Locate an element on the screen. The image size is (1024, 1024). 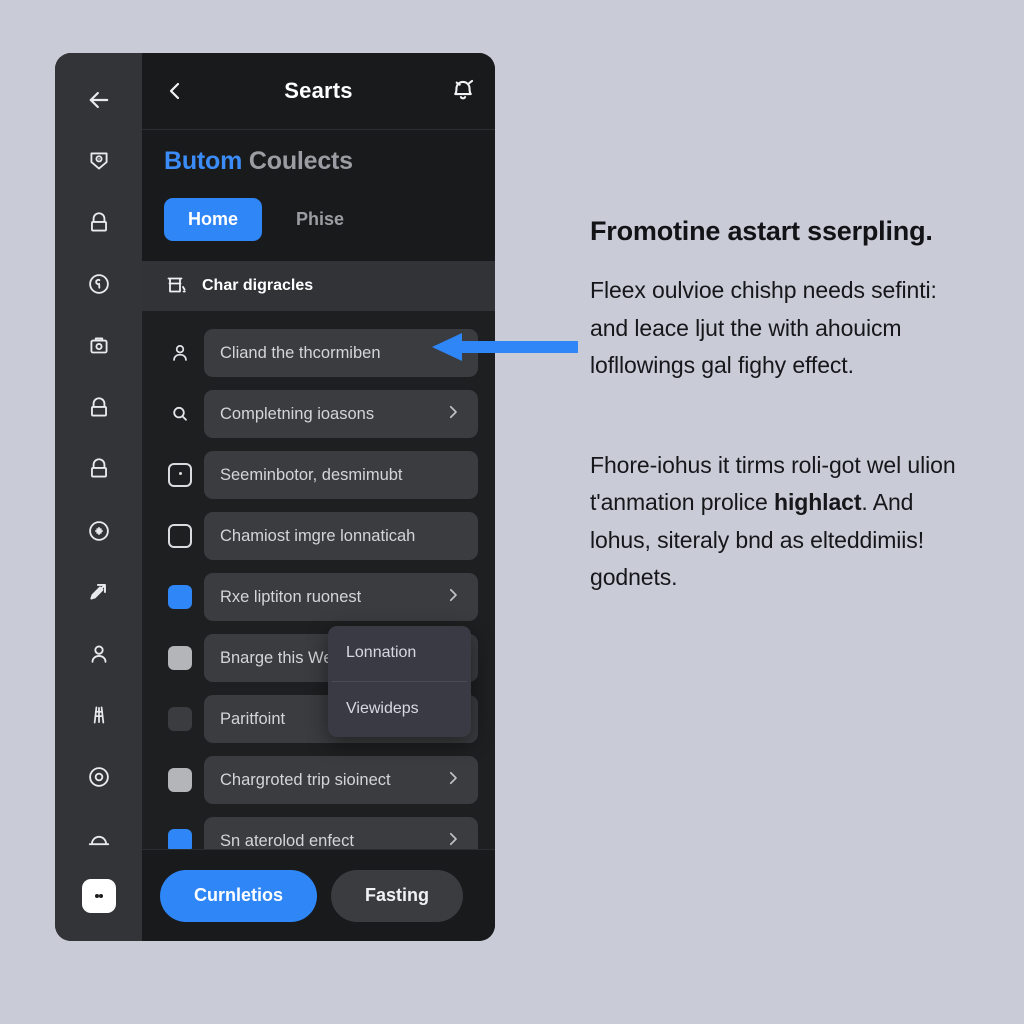
primary-action-button: Curnletios is located at coordinates (239, 895).